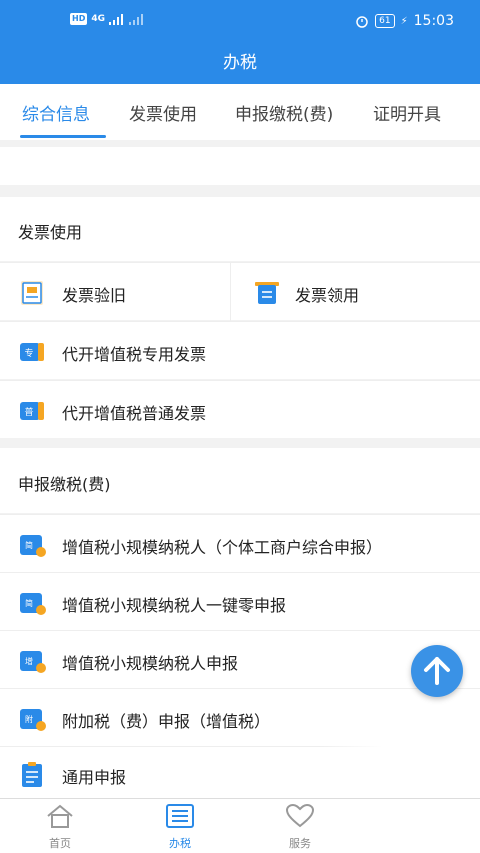 Image resolution: width=480 pixels, height=853 pixels. What do you see at coordinates (28, 412) in the screenshot?
I see `svg-text: 普` at bounding box center [28, 412].